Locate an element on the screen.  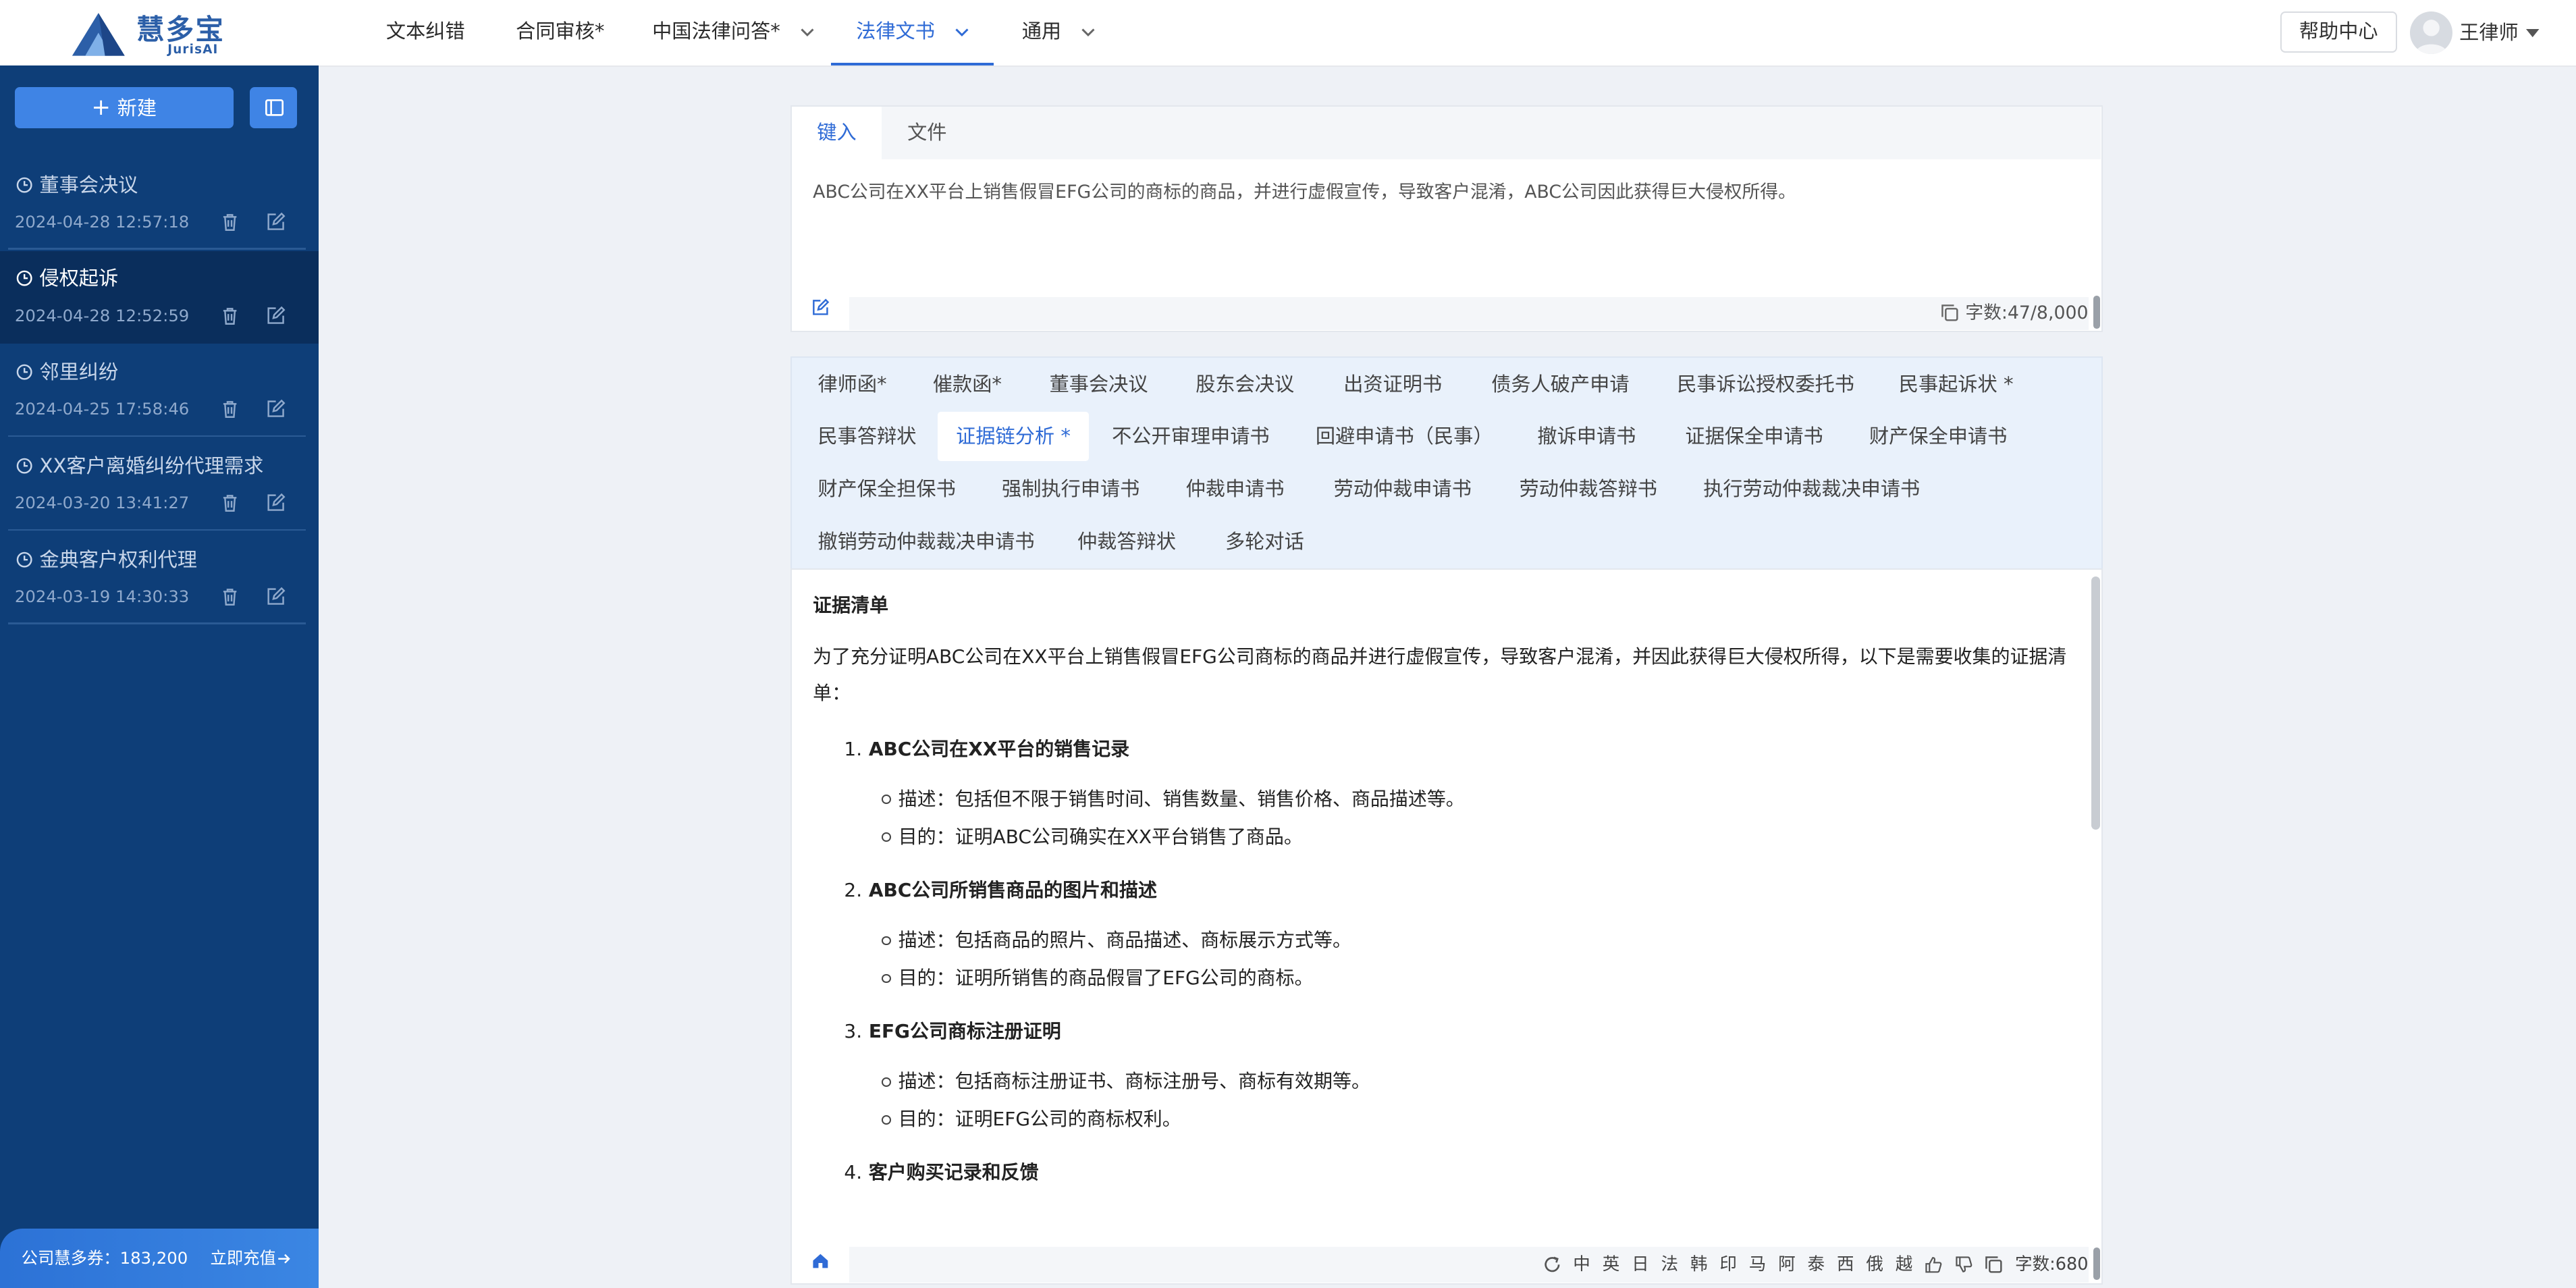
avatar is located at coordinates (2431, 33).